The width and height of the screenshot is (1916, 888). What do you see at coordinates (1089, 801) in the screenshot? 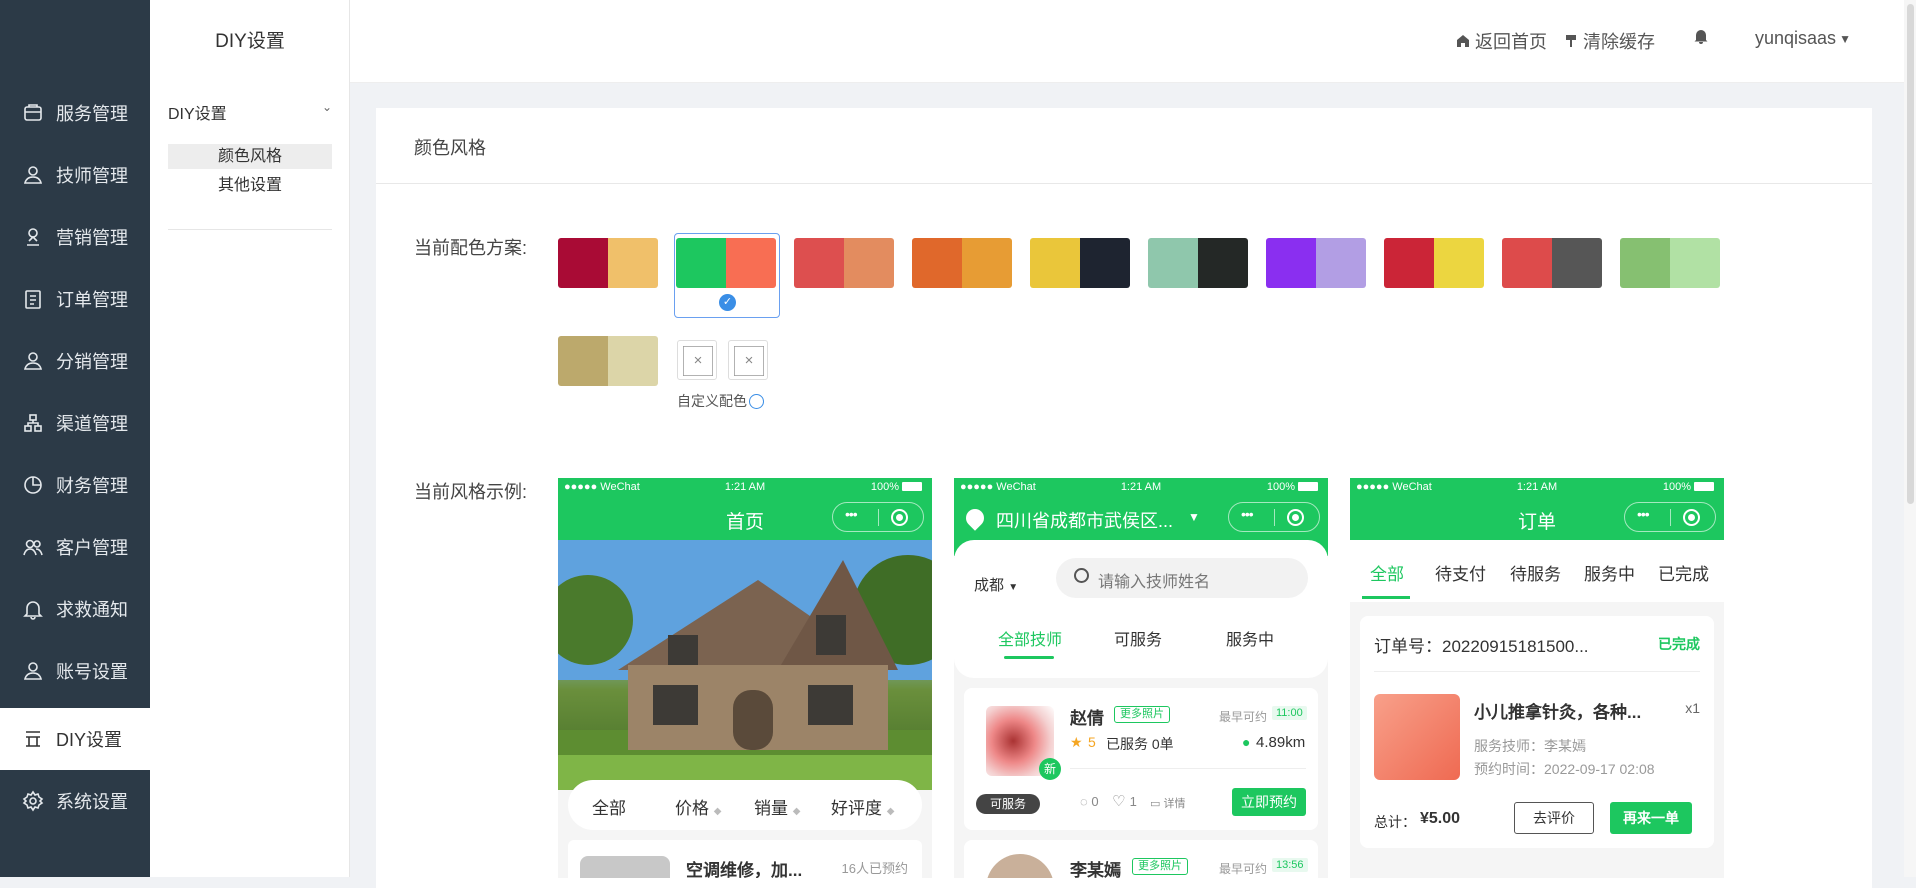
I see `comment-count: ◌ 0` at bounding box center [1089, 801].